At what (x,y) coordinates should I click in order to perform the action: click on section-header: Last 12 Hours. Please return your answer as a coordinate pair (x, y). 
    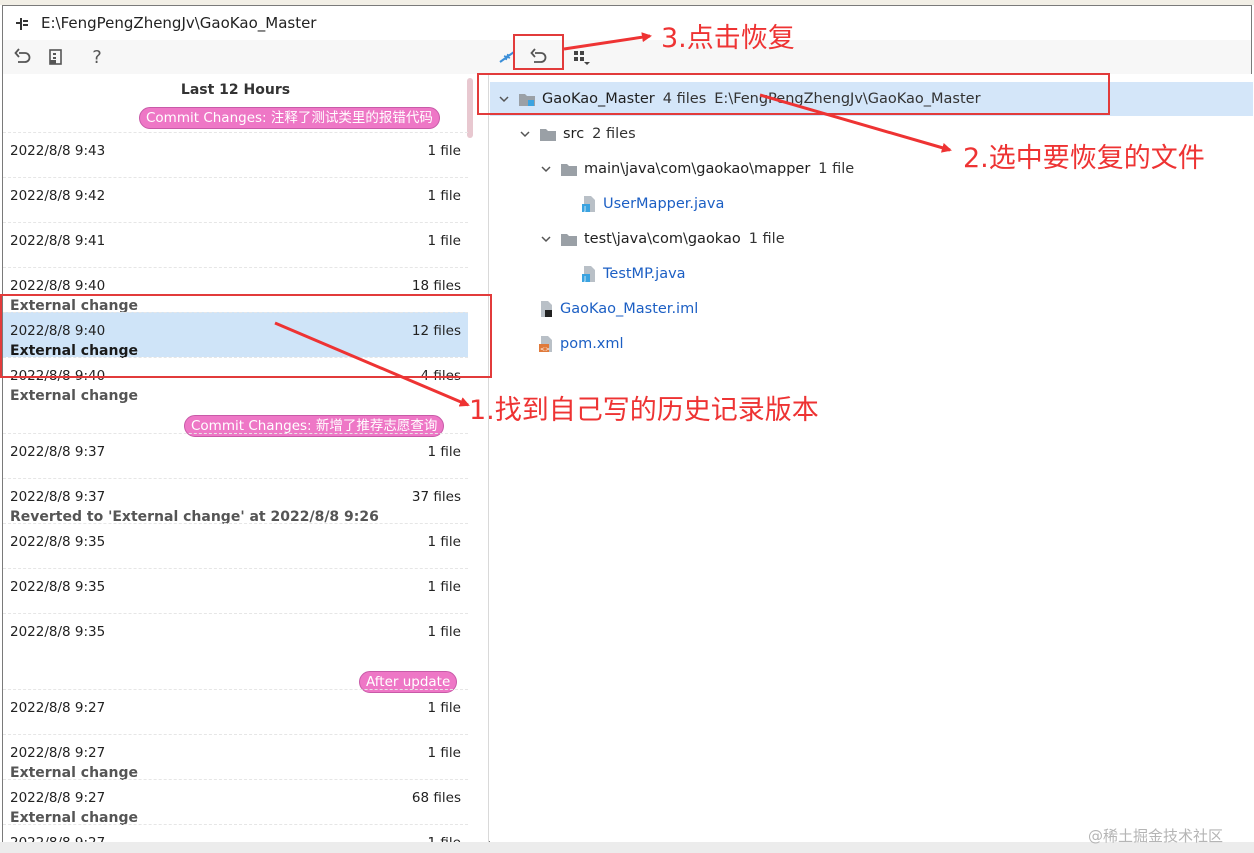
    Looking at the image, I should click on (235, 90).